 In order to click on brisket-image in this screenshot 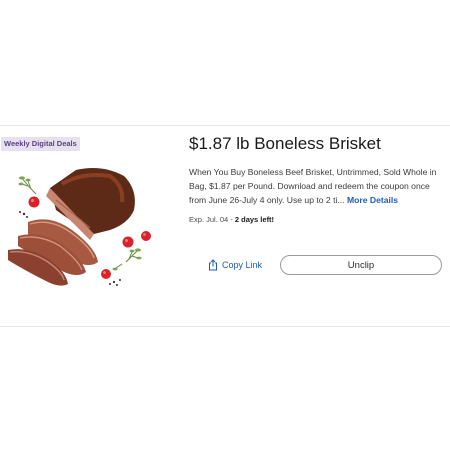, I will do `click(81, 229)`.